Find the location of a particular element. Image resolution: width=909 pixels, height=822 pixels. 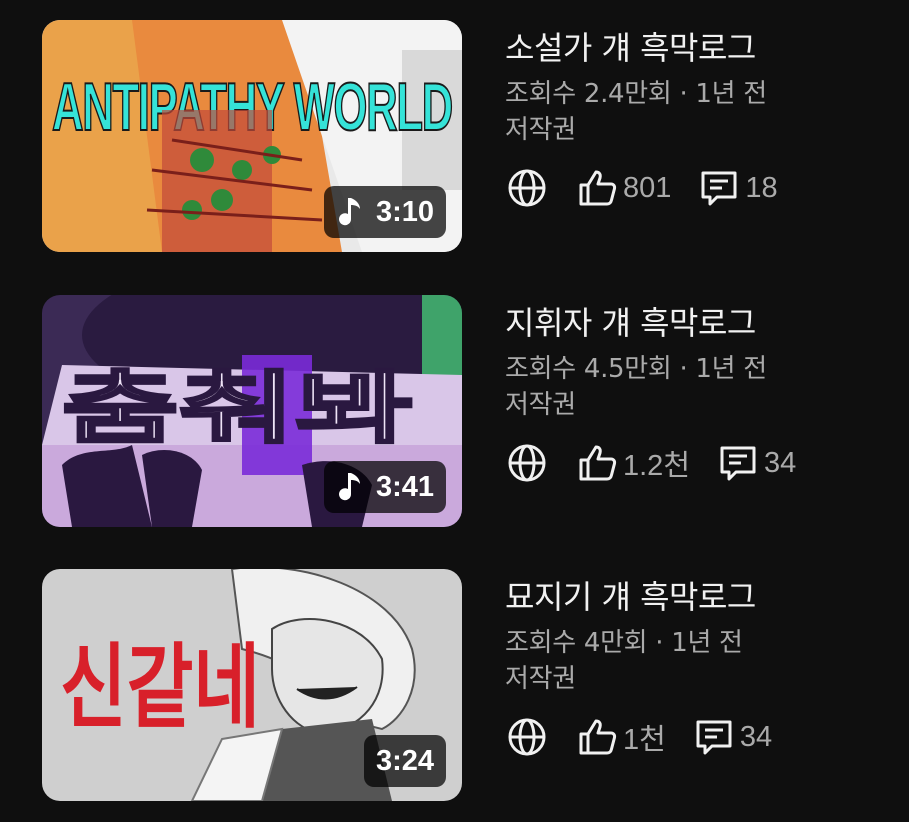

like-count: 1천 is located at coordinates (644, 740).